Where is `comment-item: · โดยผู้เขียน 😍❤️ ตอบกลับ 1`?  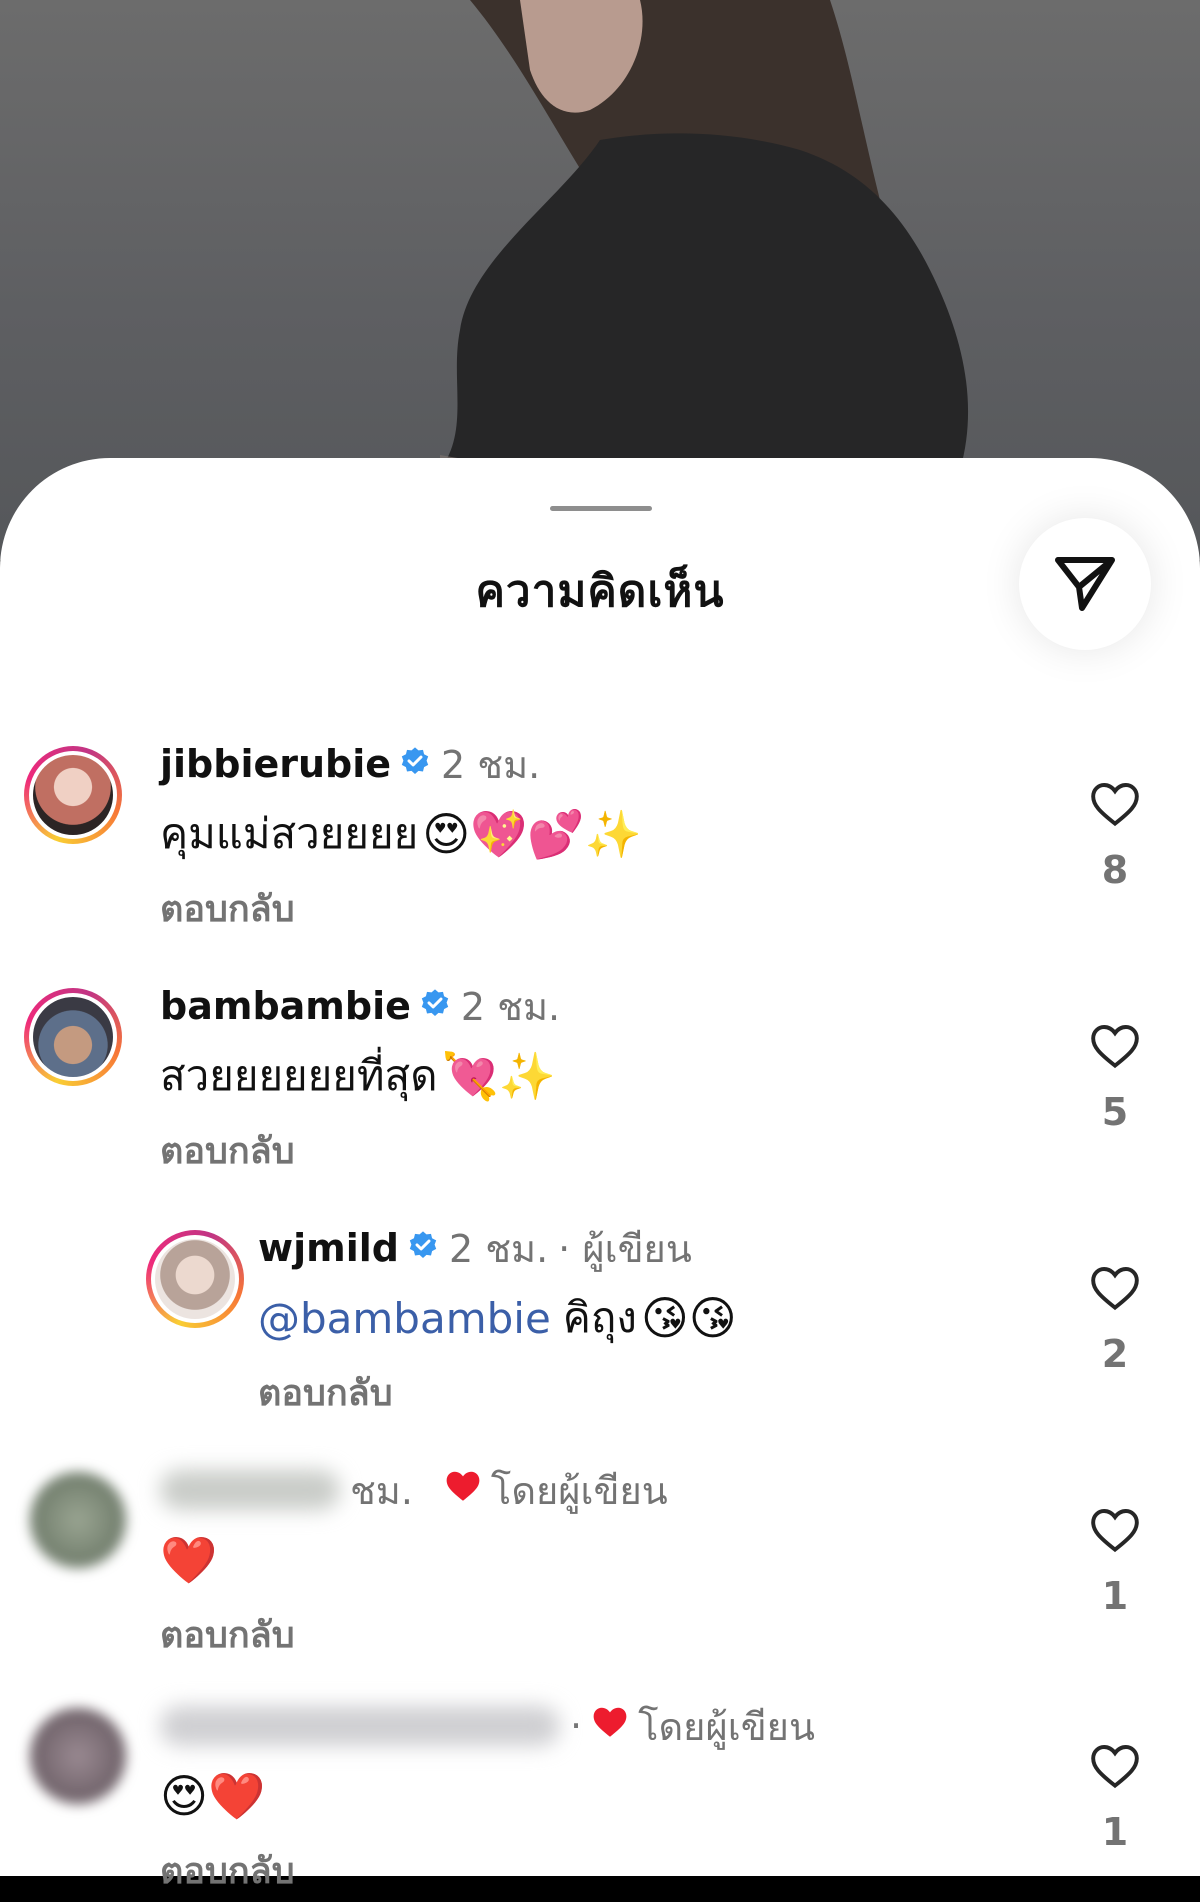
comment-item: · โดยผู้เขียน 😍❤️ ตอบกลับ 1 is located at coordinates (600, 1802).